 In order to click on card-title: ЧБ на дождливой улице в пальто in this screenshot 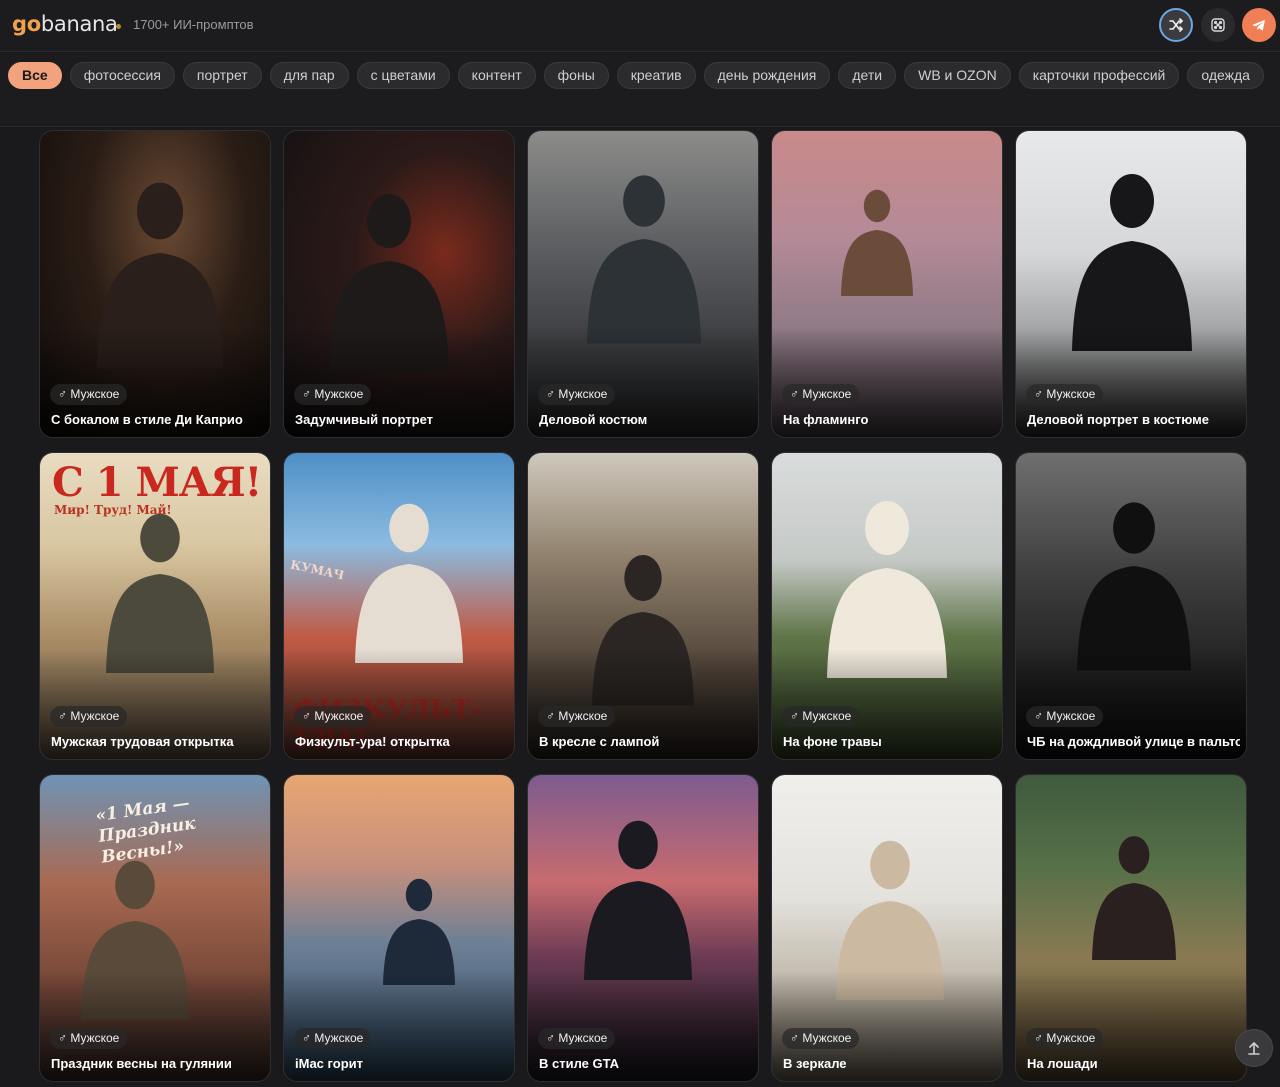, I will do `click(1133, 741)`.